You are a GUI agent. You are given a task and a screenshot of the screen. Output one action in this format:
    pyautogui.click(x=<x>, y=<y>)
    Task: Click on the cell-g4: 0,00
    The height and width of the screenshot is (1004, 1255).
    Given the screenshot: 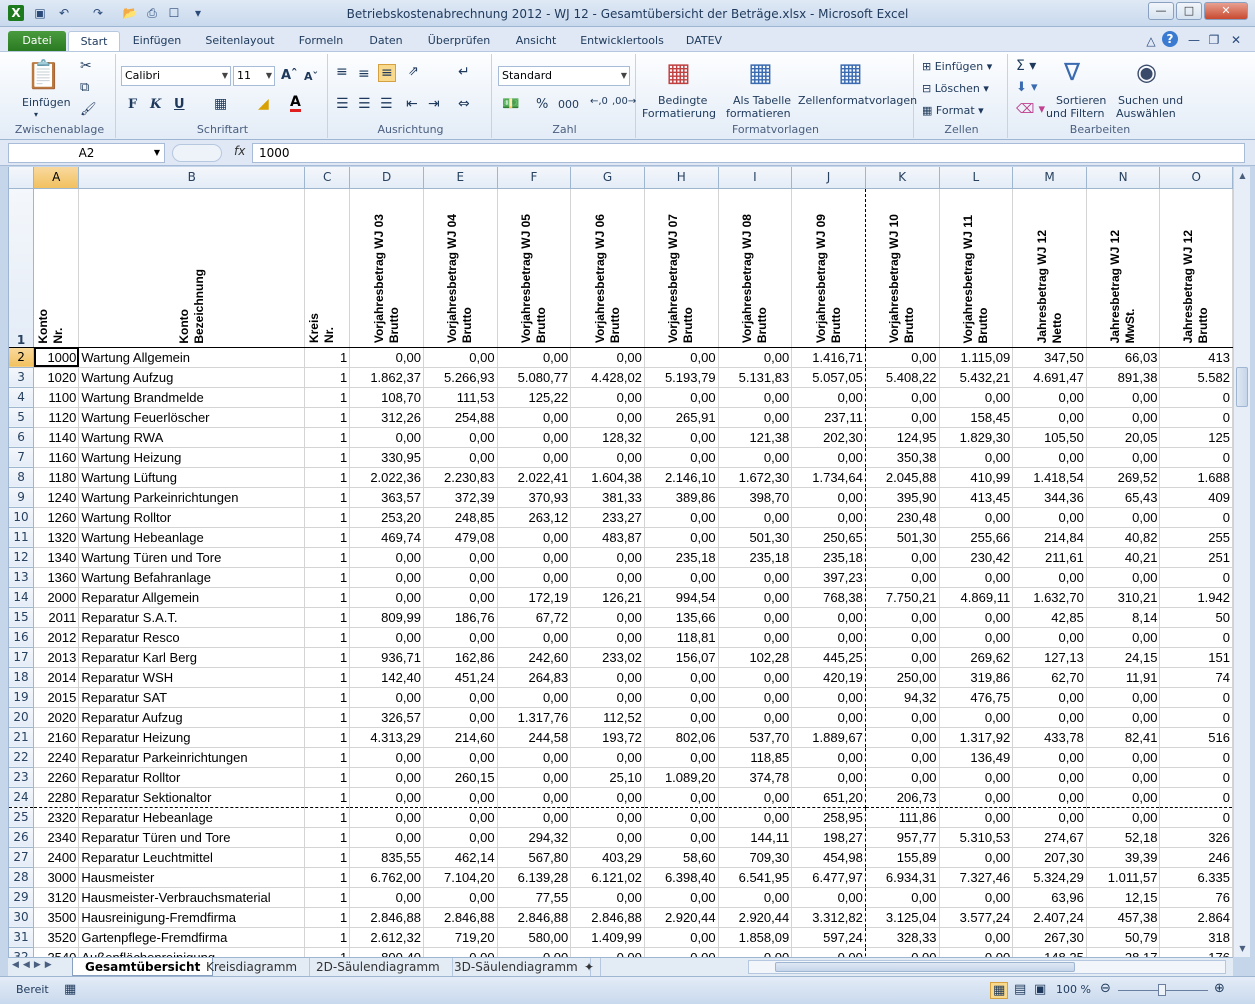 What is the action you would take?
    pyautogui.click(x=607, y=397)
    